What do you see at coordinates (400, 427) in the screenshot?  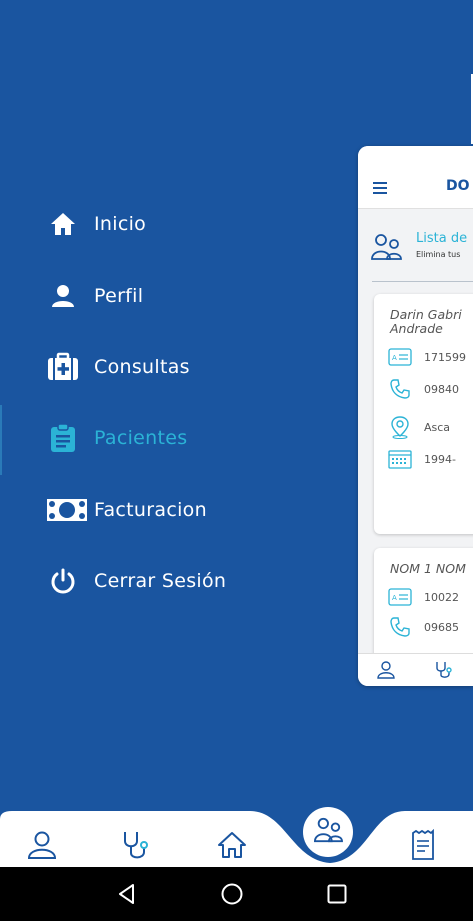 I see `location-pin-icon` at bounding box center [400, 427].